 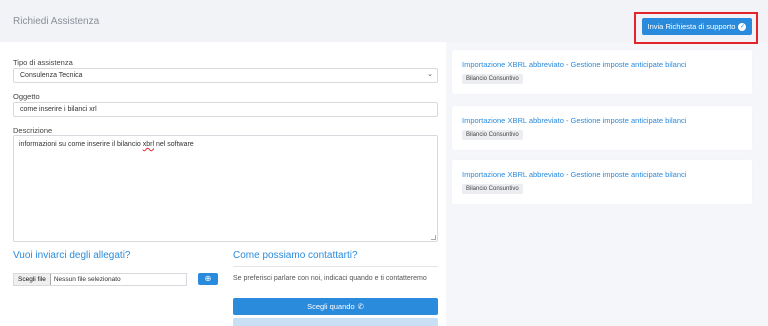 What do you see at coordinates (433, 237) in the screenshot?
I see `resize-handle` at bounding box center [433, 237].